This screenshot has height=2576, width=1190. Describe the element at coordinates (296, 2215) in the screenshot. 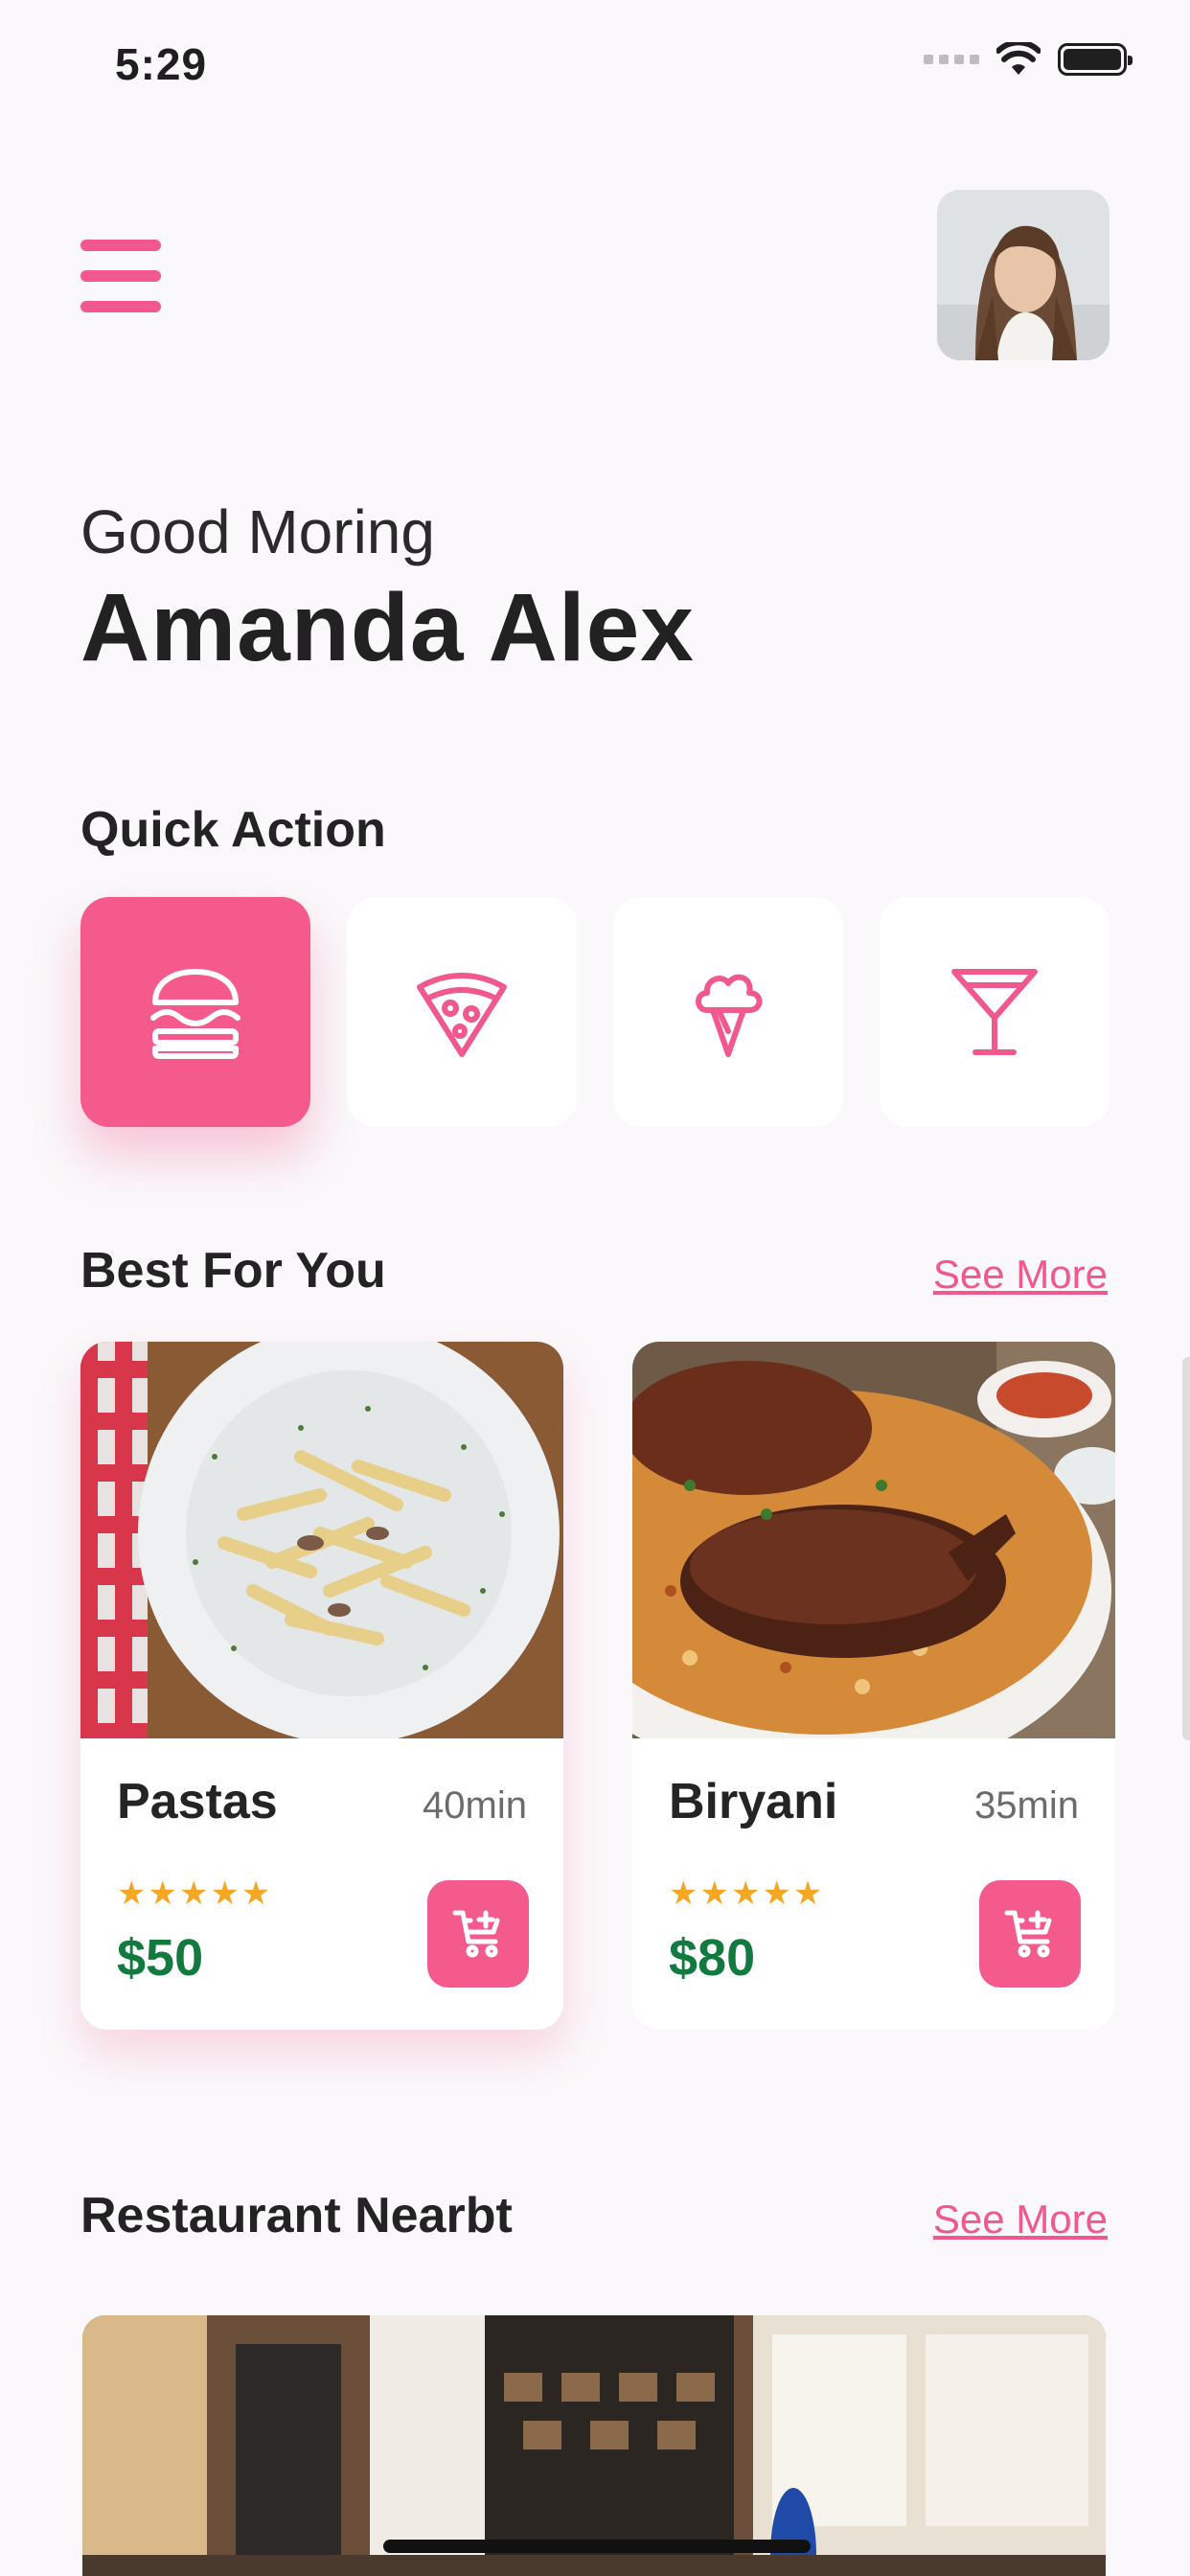

I see `restaurant-nearby-title: Restaurant Nearbt` at that location.